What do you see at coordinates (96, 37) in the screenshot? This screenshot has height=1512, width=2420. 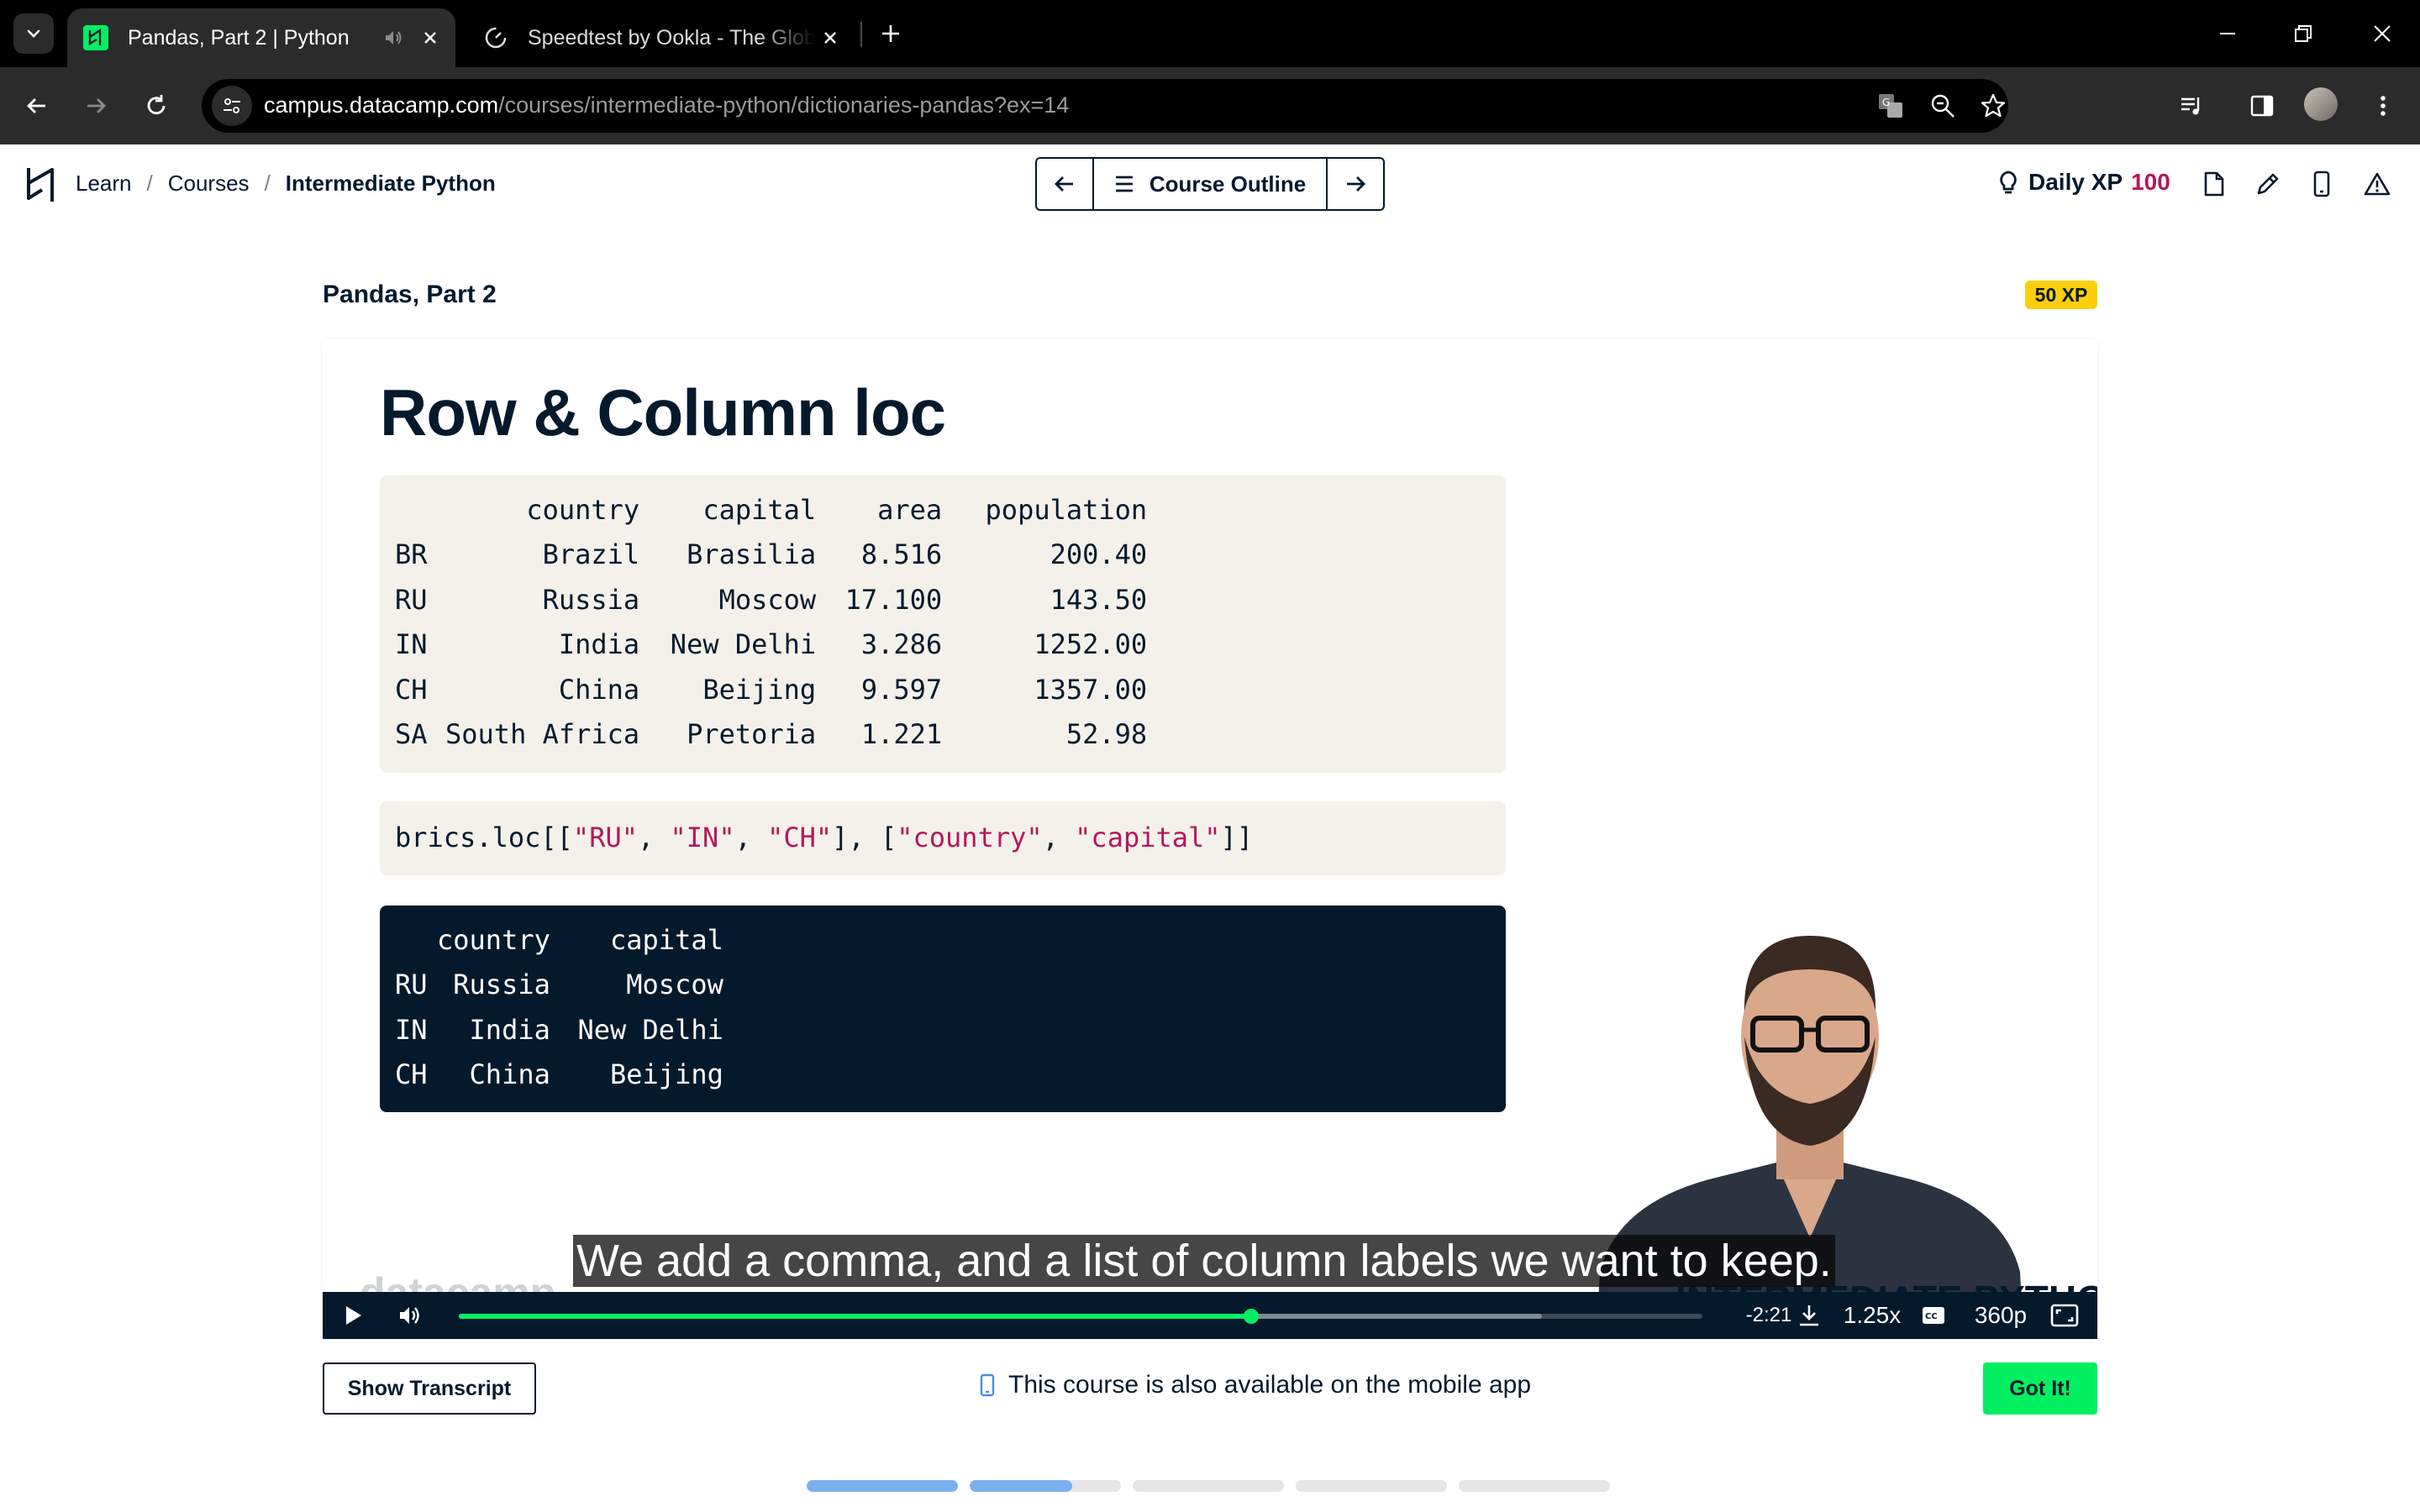 I see `datacamp-favicon-icon` at bounding box center [96, 37].